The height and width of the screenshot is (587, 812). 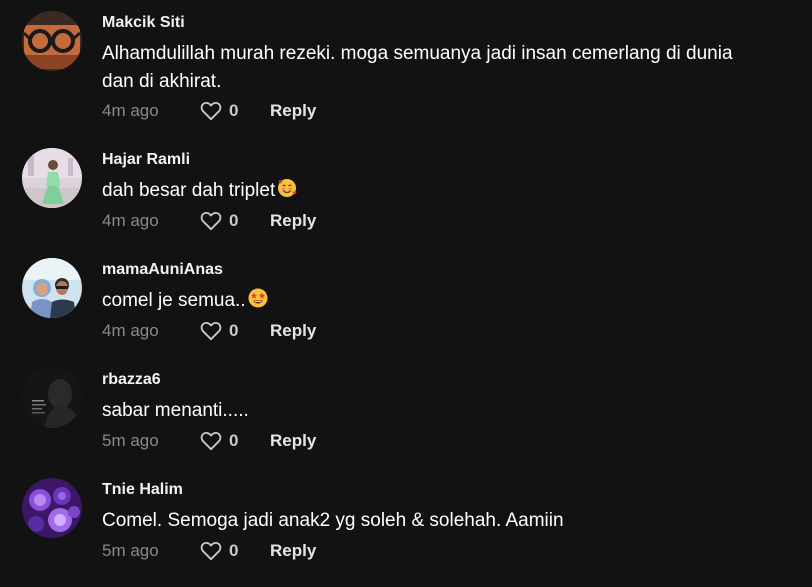 What do you see at coordinates (287, 192) in the screenshot?
I see `smiling-face-with-hearts-icon` at bounding box center [287, 192].